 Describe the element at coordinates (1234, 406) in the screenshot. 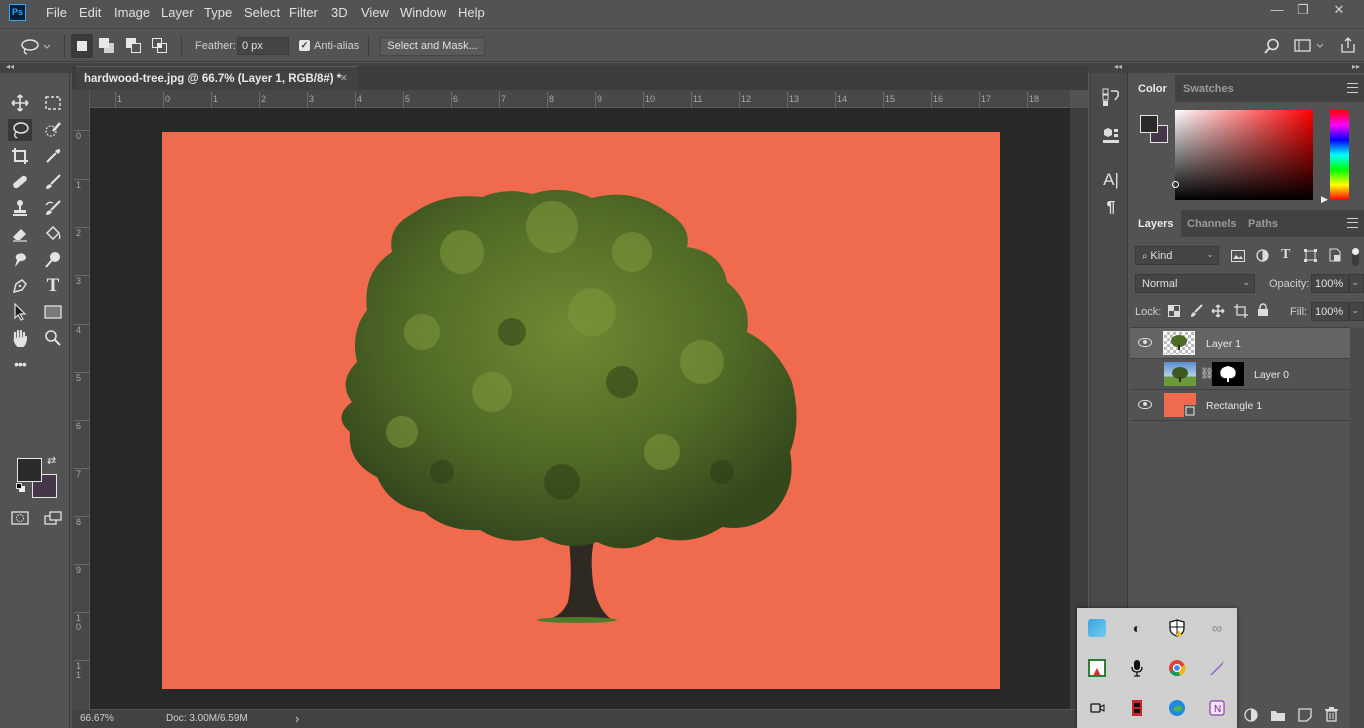

I see `layer-name: Rectangle 1` at that location.